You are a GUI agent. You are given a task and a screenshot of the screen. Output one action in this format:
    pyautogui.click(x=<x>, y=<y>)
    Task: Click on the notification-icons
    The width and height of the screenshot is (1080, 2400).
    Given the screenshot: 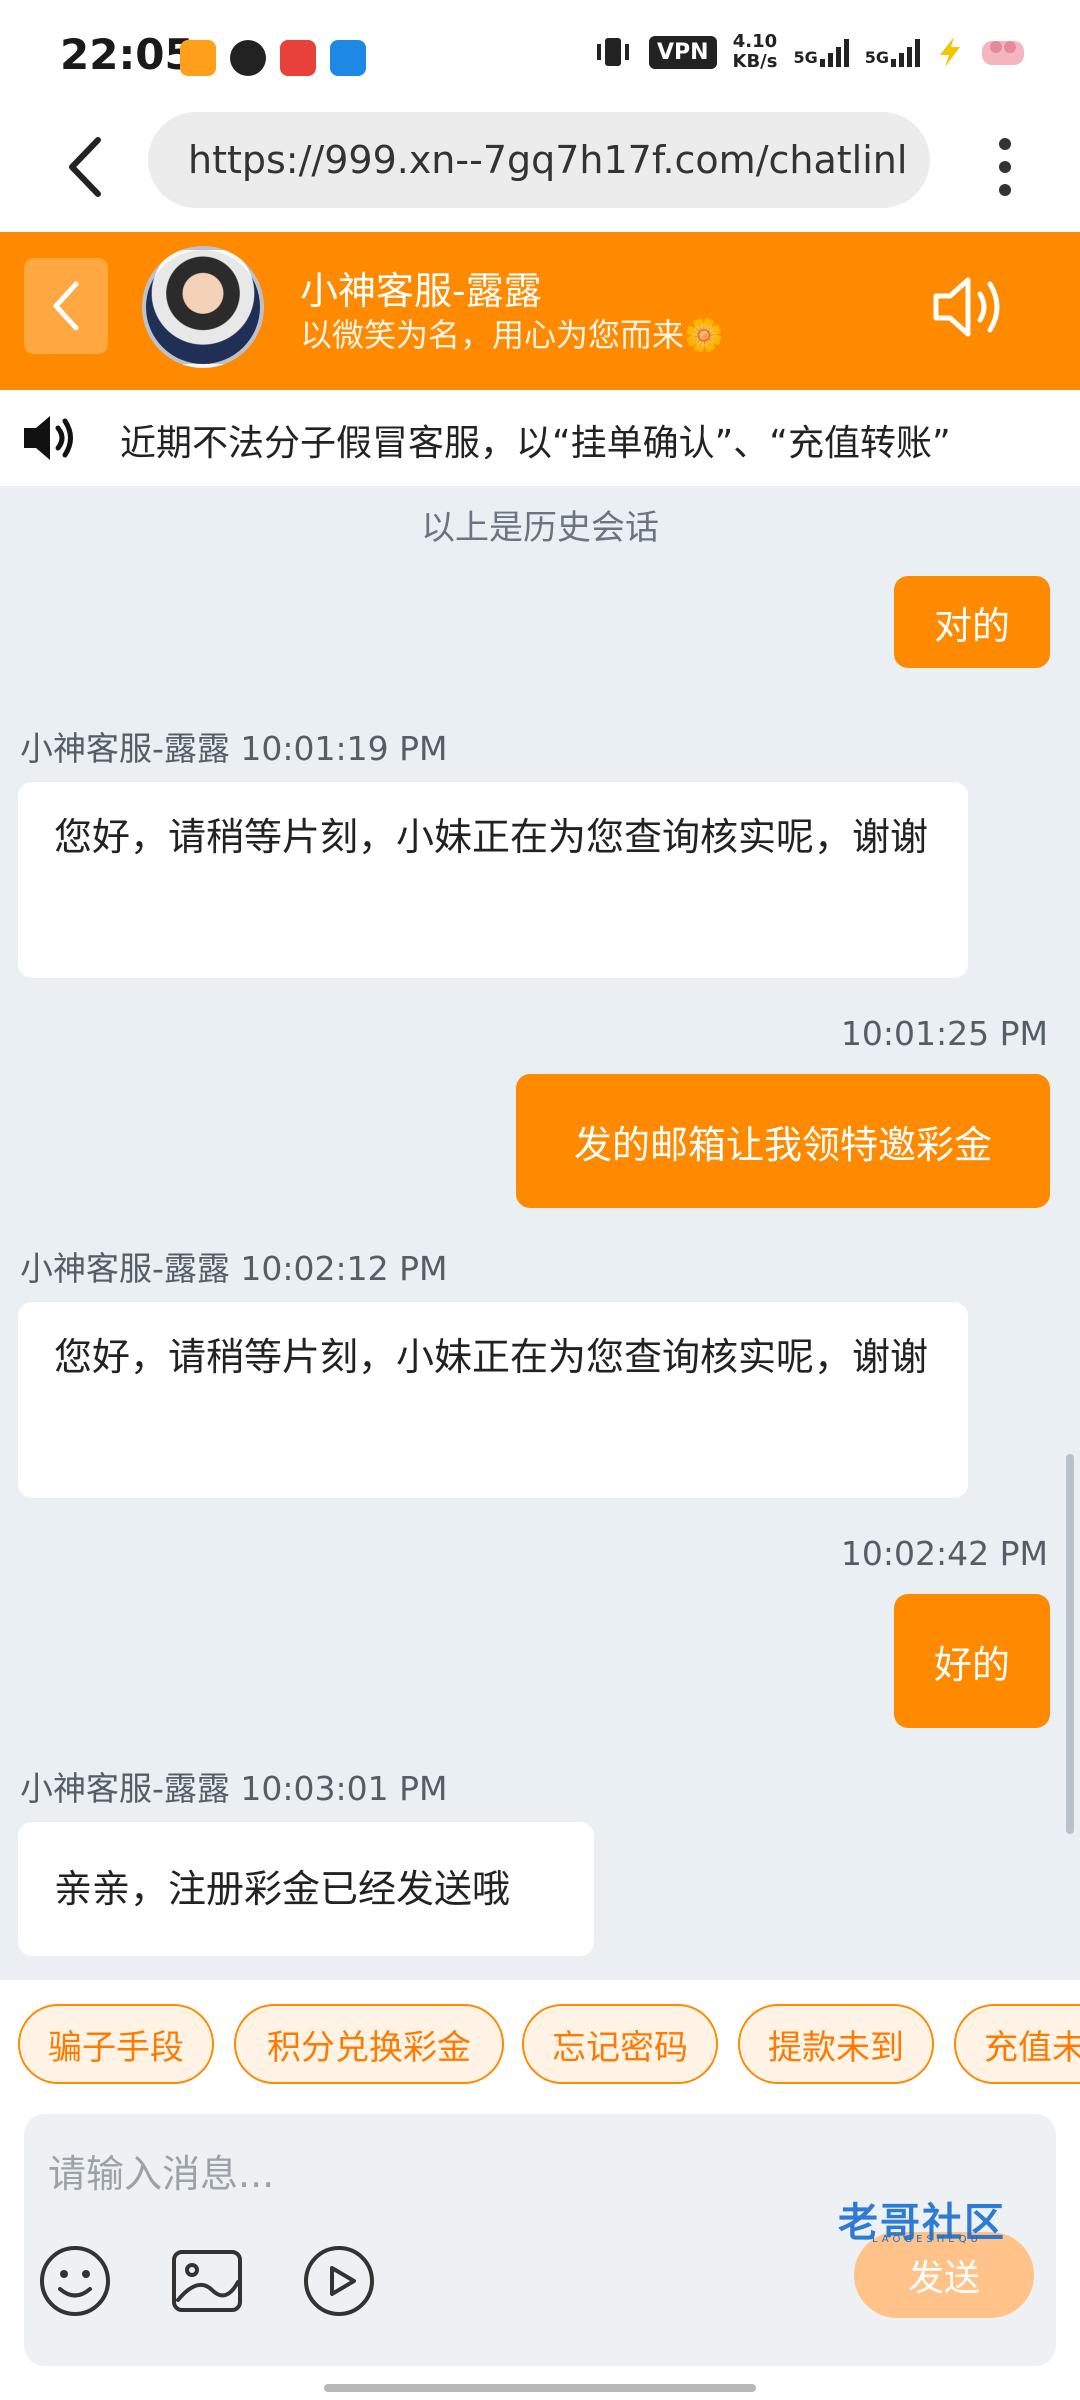 What is the action you would take?
    pyautogui.click(x=273, y=58)
    